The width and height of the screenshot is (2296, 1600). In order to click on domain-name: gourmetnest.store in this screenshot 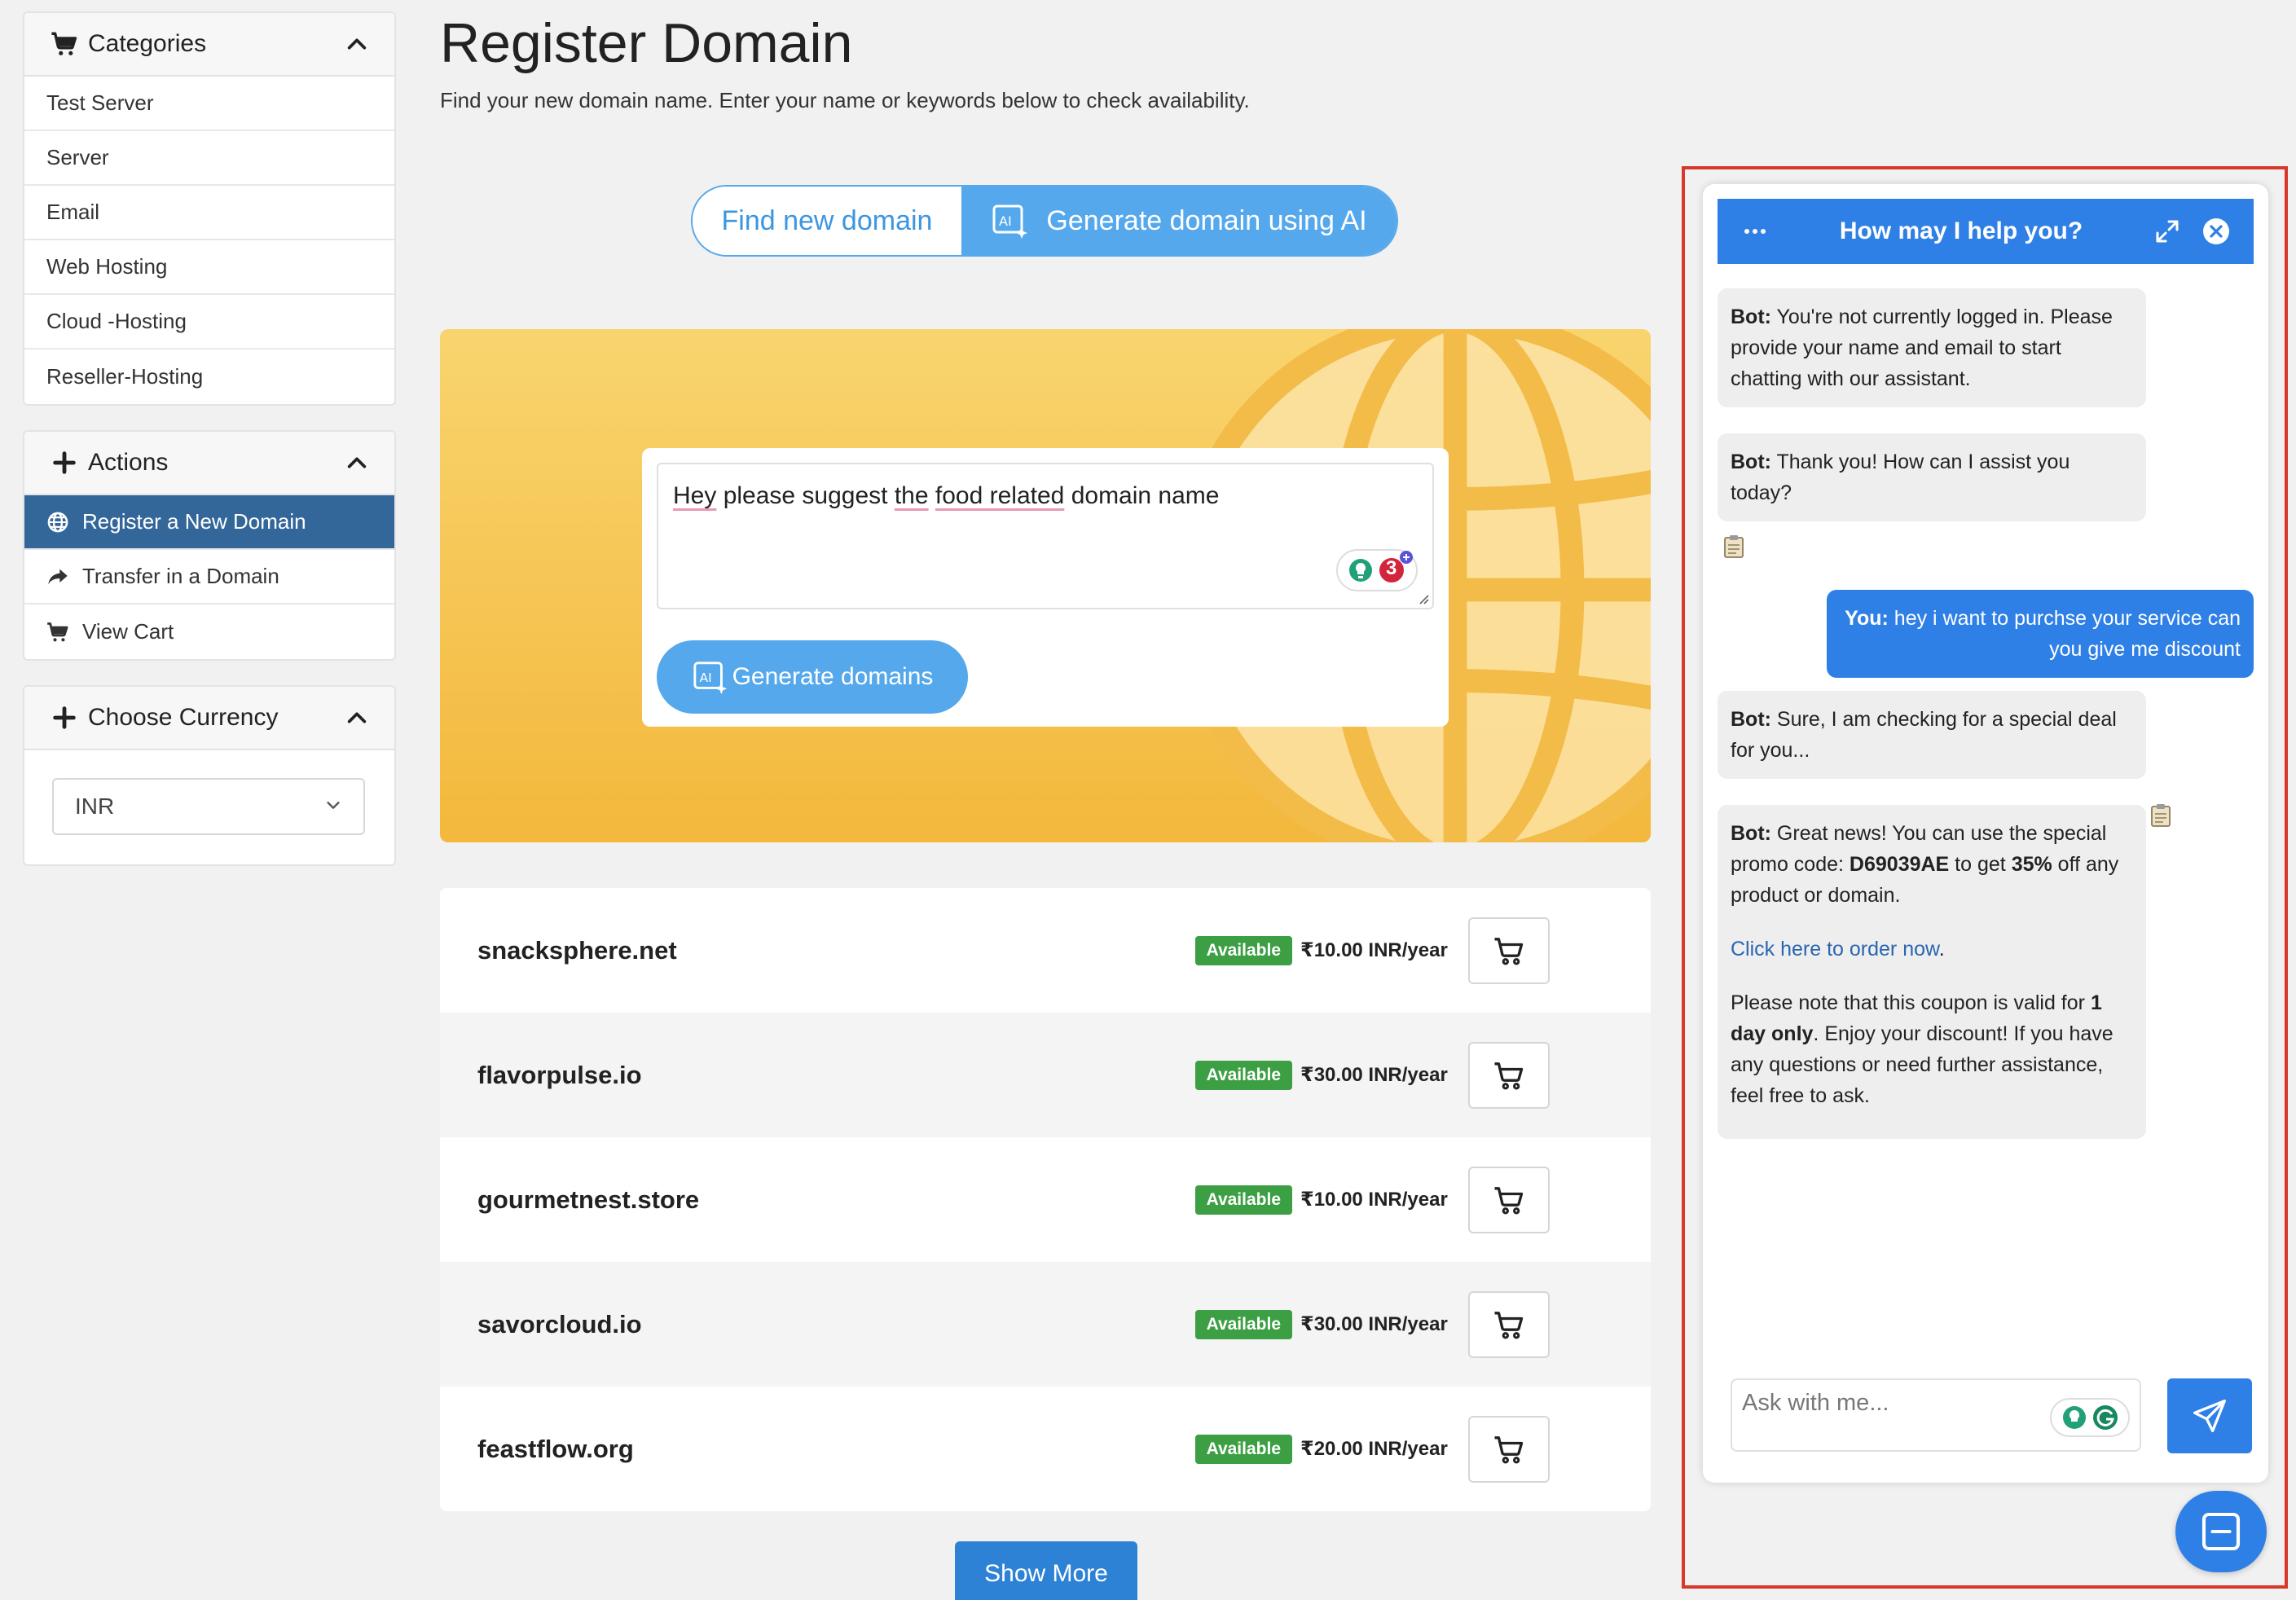, I will do `click(588, 1199)`.